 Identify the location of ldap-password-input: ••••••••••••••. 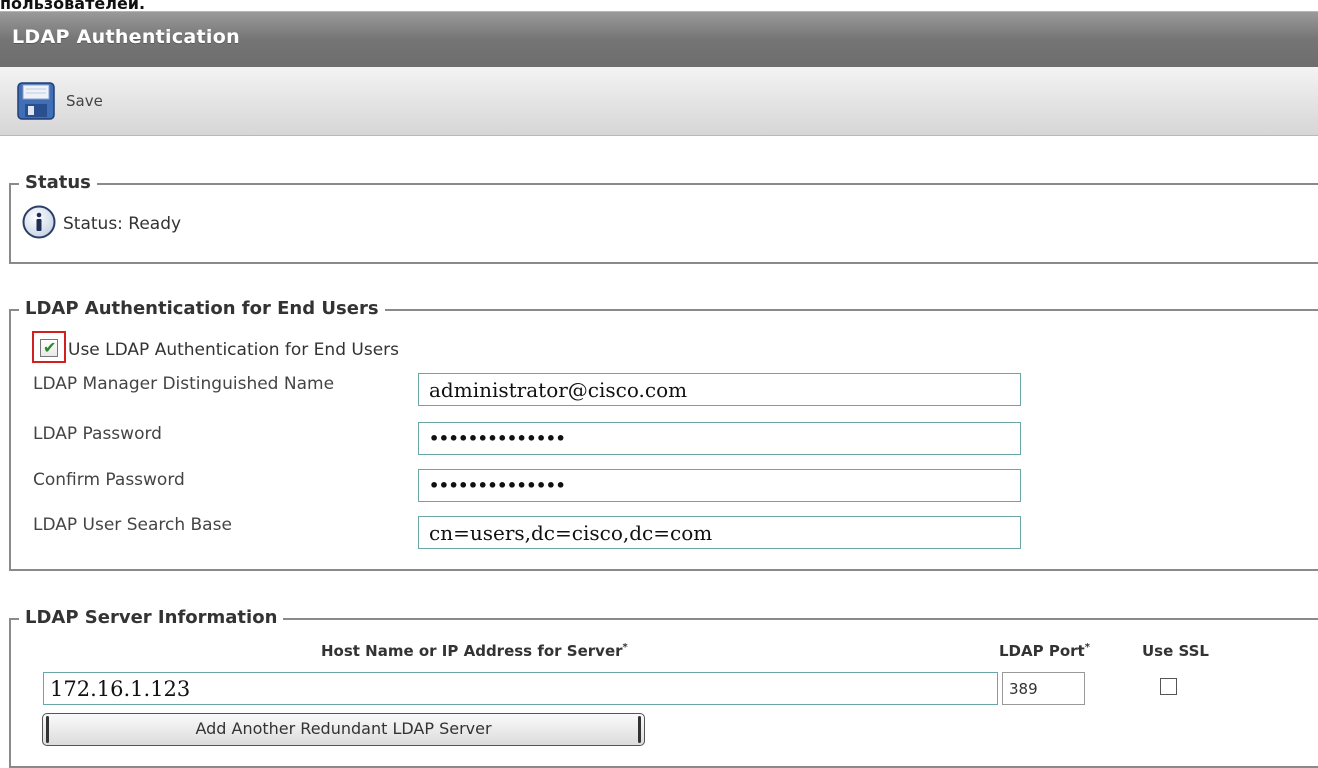
(719, 438).